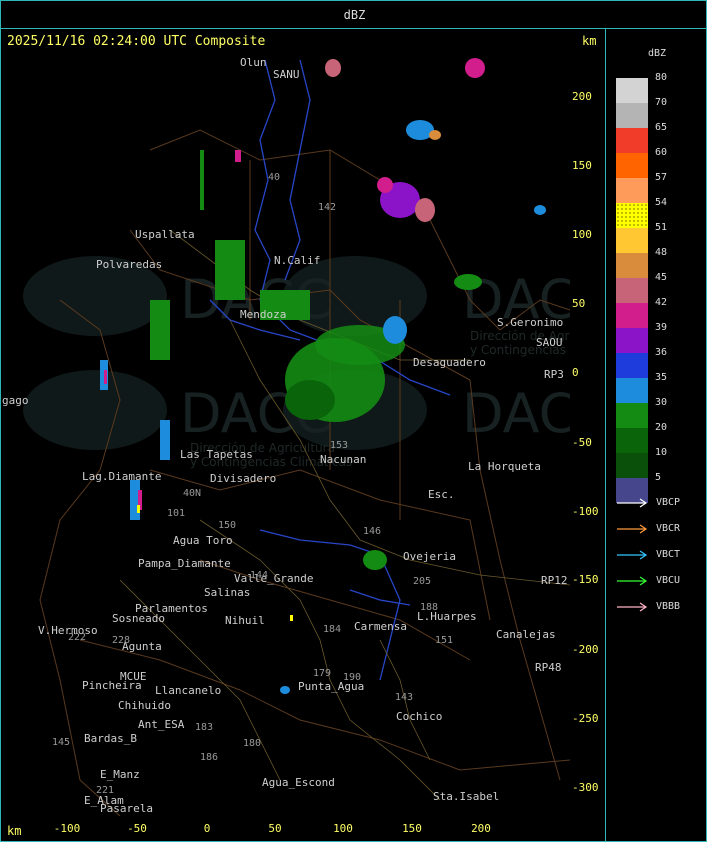 The image size is (707, 842). What do you see at coordinates (549, 342) in the screenshot?
I see `place-label: SAOU` at bounding box center [549, 342].